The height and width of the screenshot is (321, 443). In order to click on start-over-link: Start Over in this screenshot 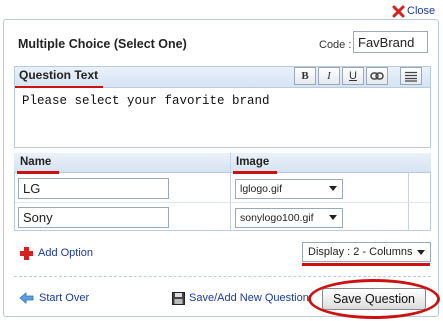, I will do `click(54, 298)`.